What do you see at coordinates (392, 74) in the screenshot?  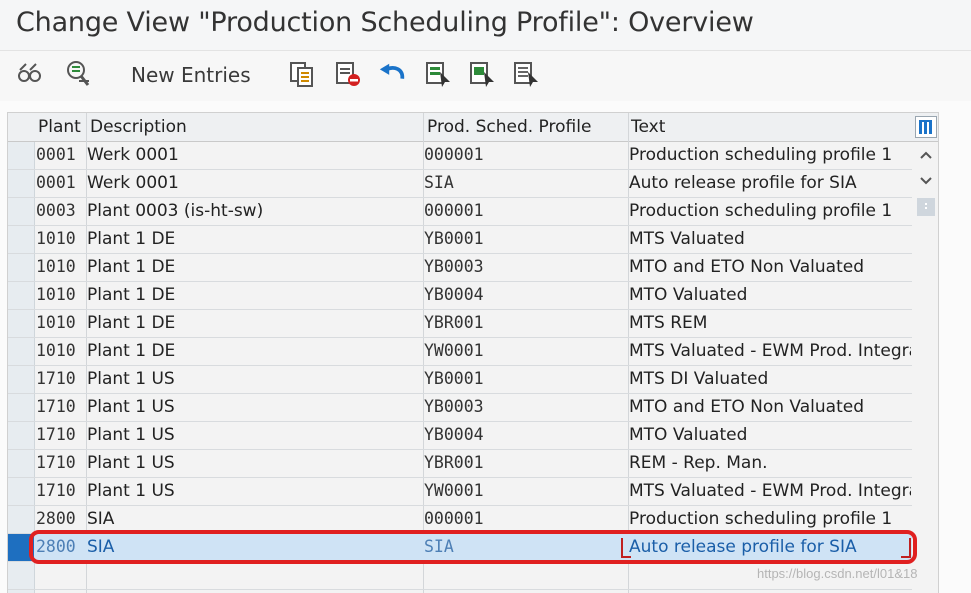 I see `undo-icon` at bounding box center [392, 74].